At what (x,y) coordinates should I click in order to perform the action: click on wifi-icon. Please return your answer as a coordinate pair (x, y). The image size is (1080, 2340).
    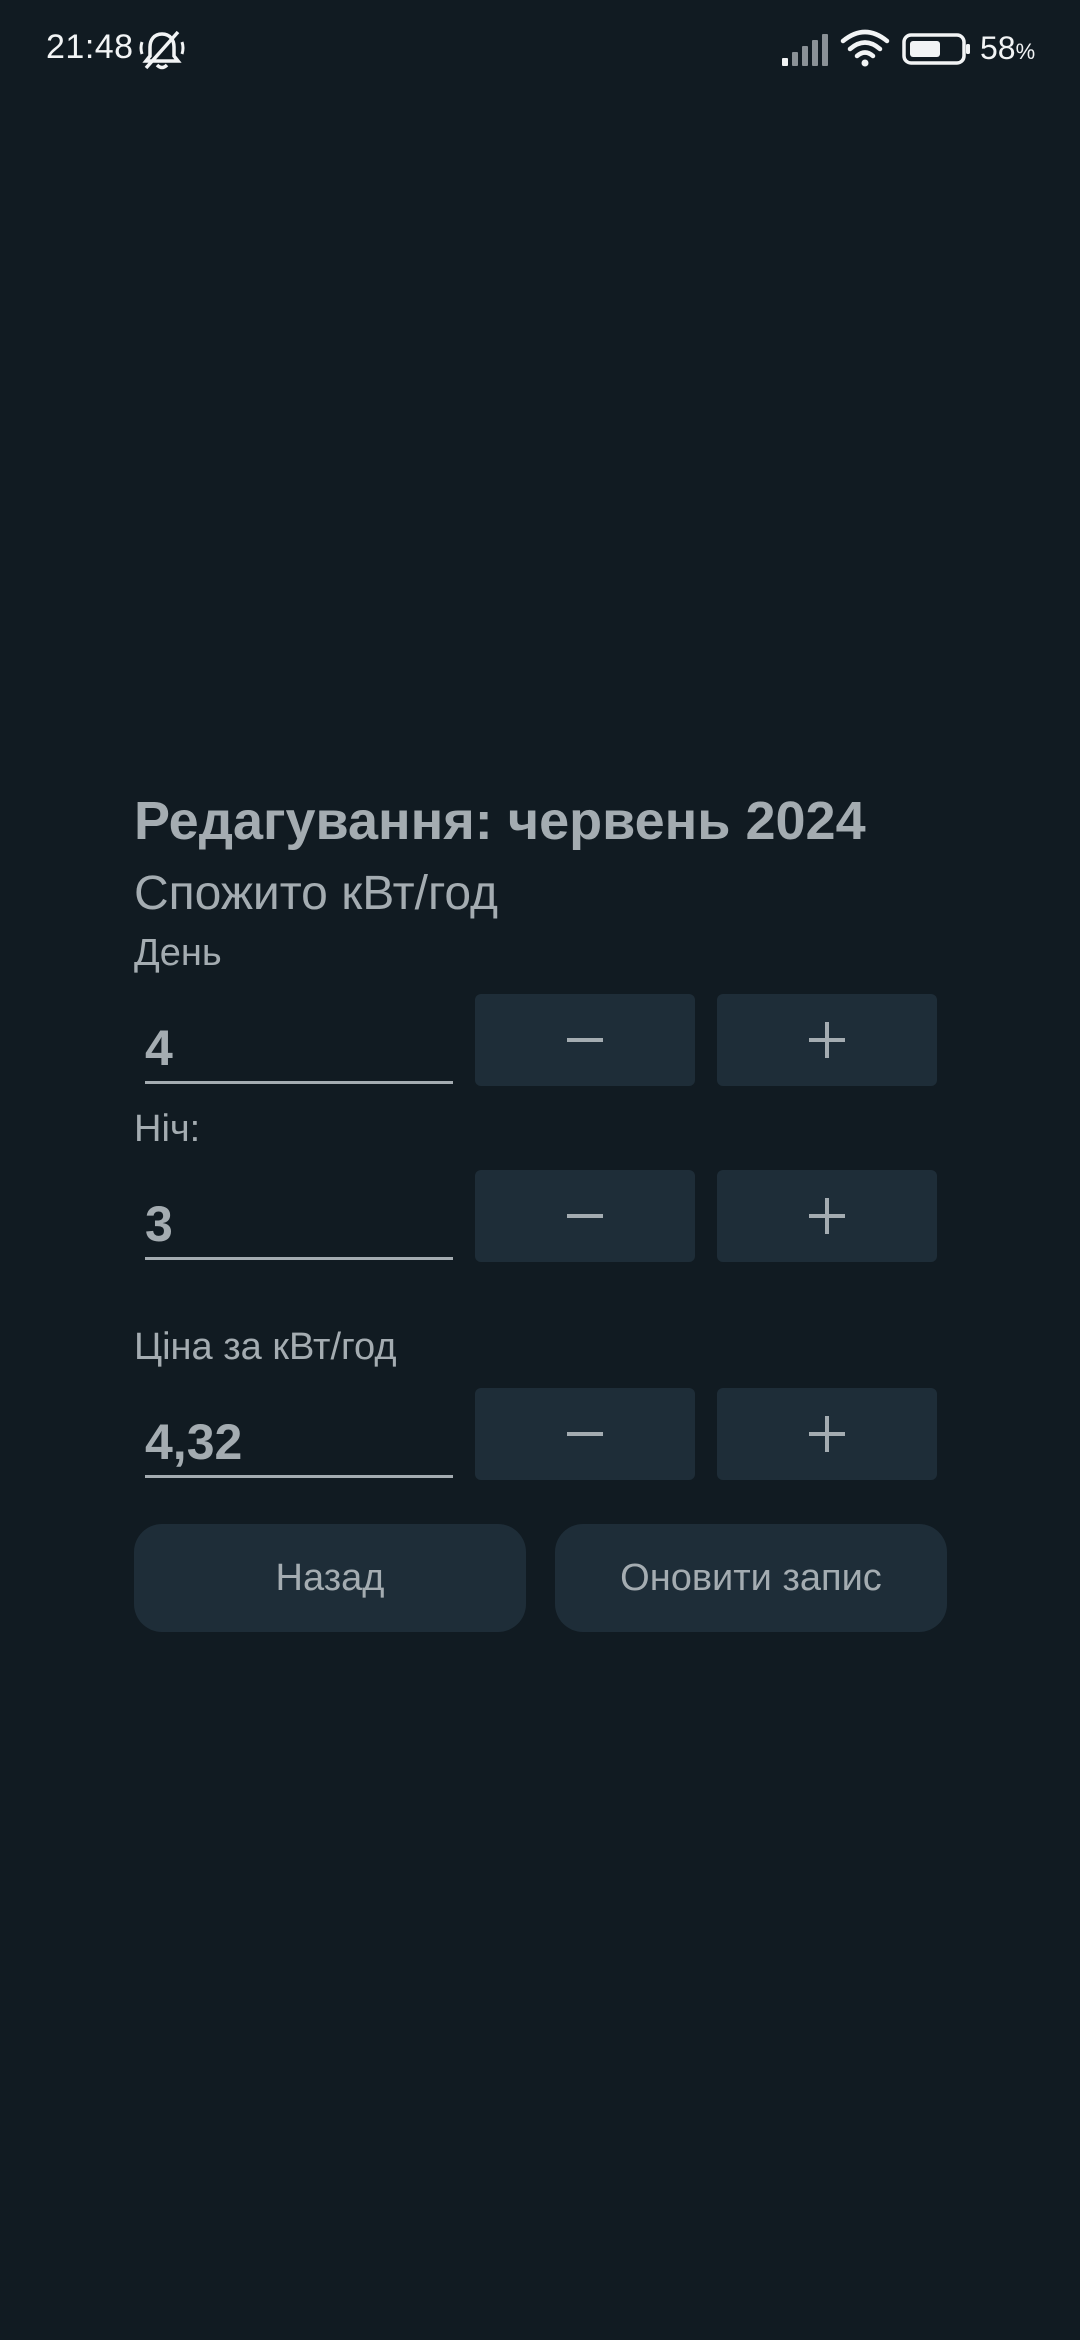
    Looking at the image, I should click on (865, 48).